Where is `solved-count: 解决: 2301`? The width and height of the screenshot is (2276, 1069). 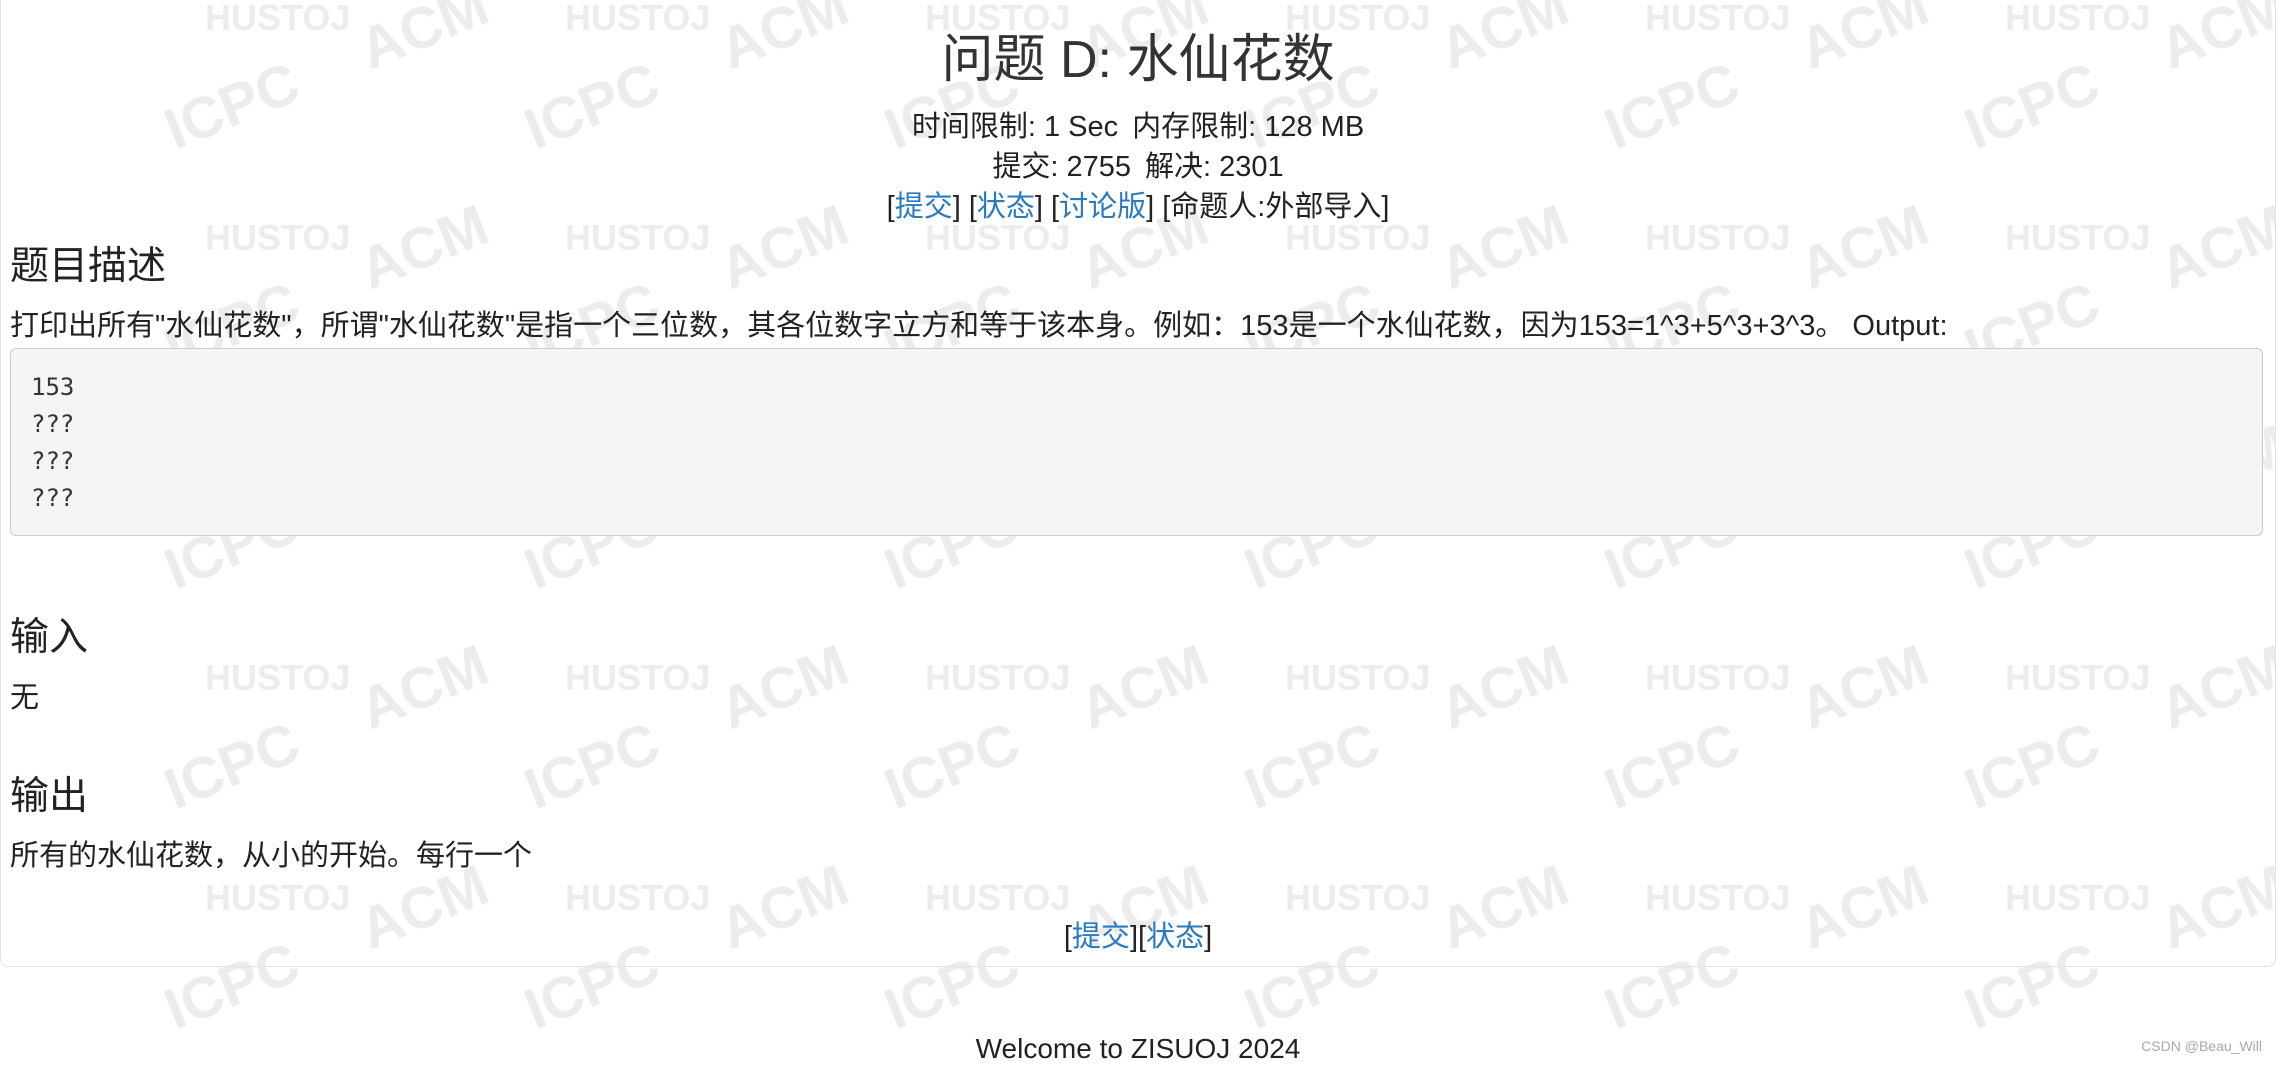 solved-count: 解决: 2301 is located at coordinates (1214, 167).